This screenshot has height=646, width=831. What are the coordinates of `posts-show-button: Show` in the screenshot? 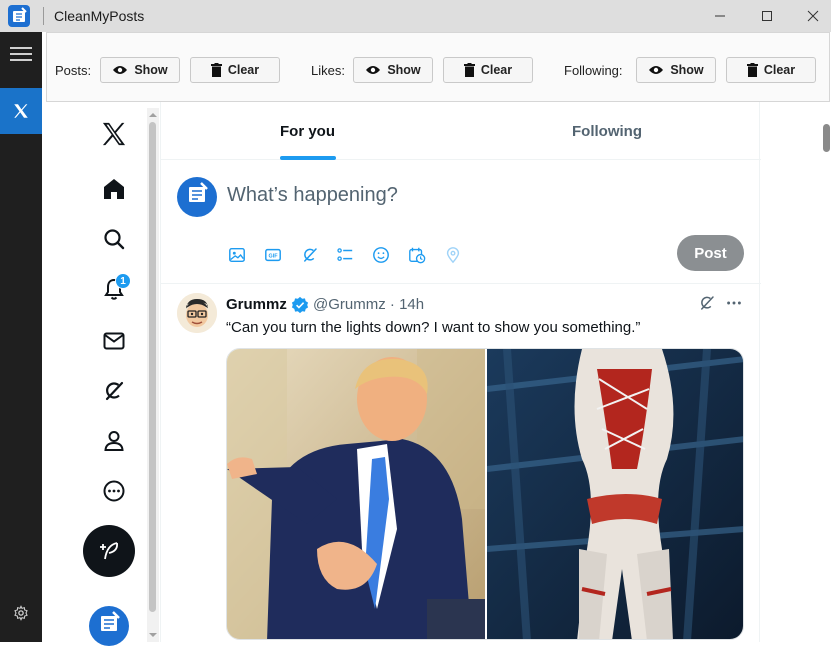 It's located at (140, 70).